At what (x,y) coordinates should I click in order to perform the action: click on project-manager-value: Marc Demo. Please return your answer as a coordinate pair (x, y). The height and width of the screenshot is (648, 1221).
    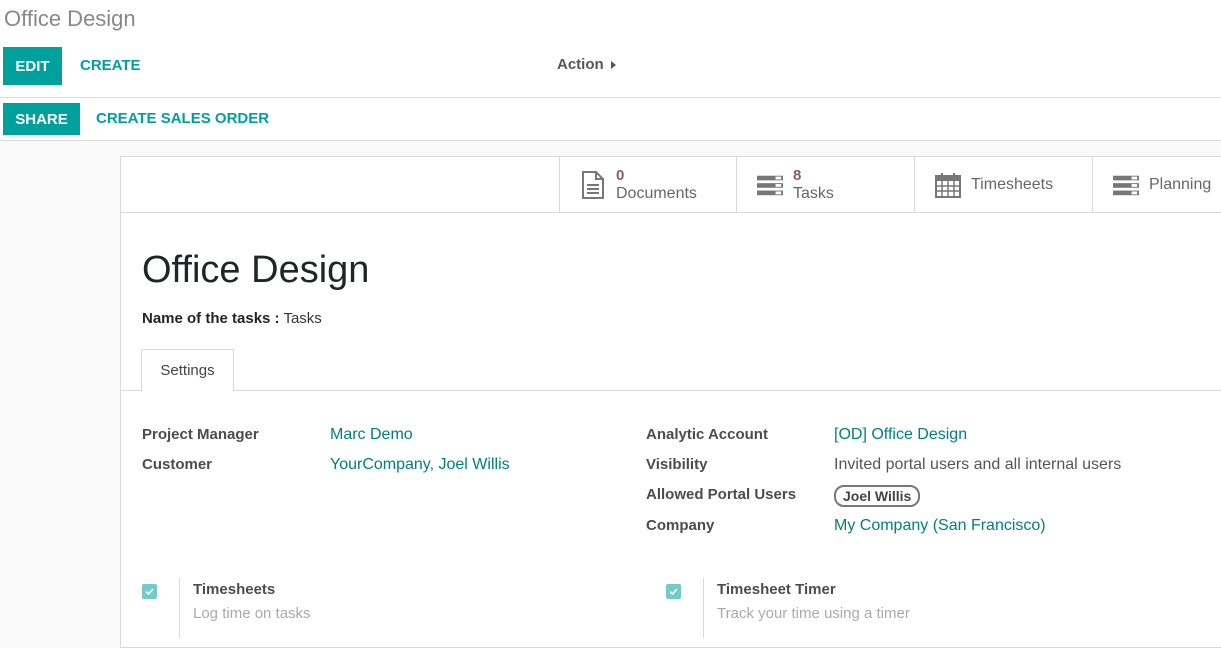
    Looking at the image, I should click on (371, 435).